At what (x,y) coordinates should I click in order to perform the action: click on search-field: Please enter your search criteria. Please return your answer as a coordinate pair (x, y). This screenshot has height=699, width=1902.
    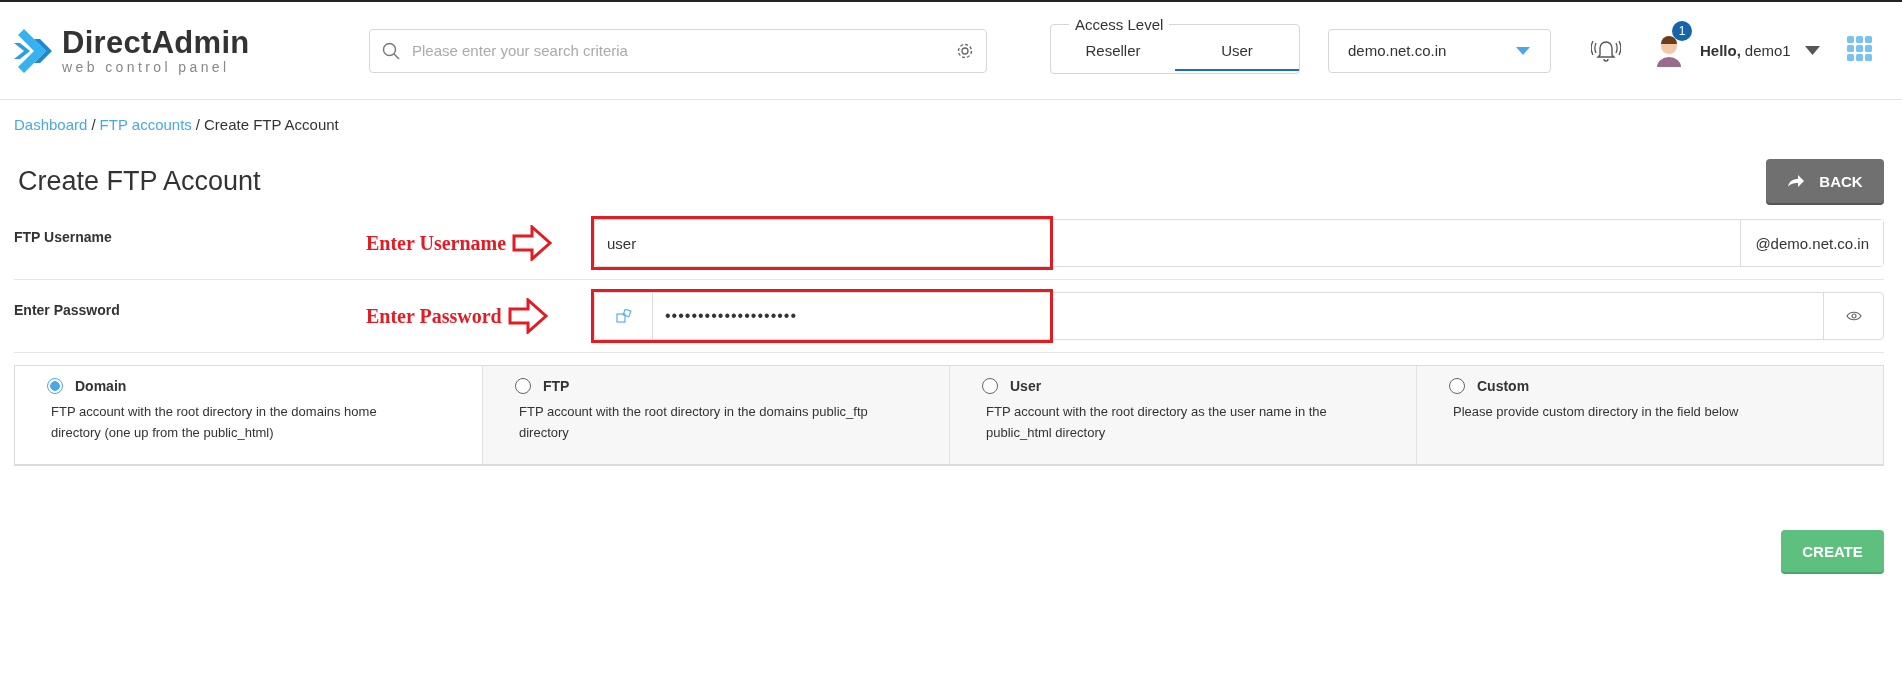
    Looking at the image, I should click on (678, 50).